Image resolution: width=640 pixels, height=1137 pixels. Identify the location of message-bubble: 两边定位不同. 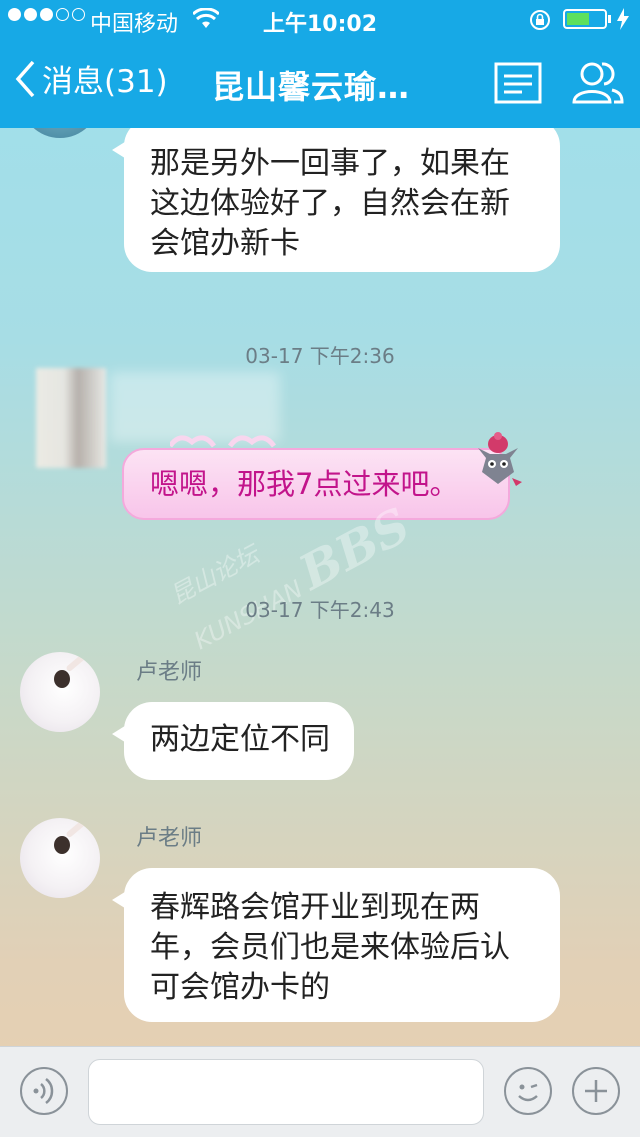
(233, 741).